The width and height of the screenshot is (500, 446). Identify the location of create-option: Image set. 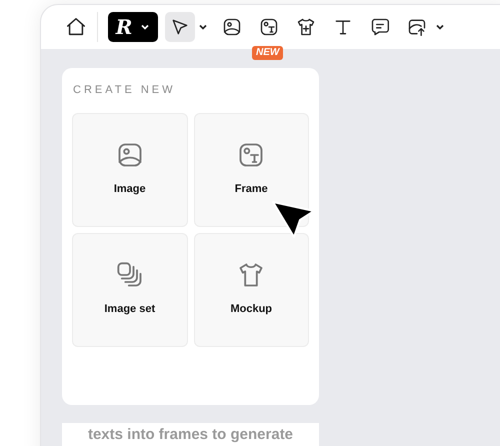
(130, 289).